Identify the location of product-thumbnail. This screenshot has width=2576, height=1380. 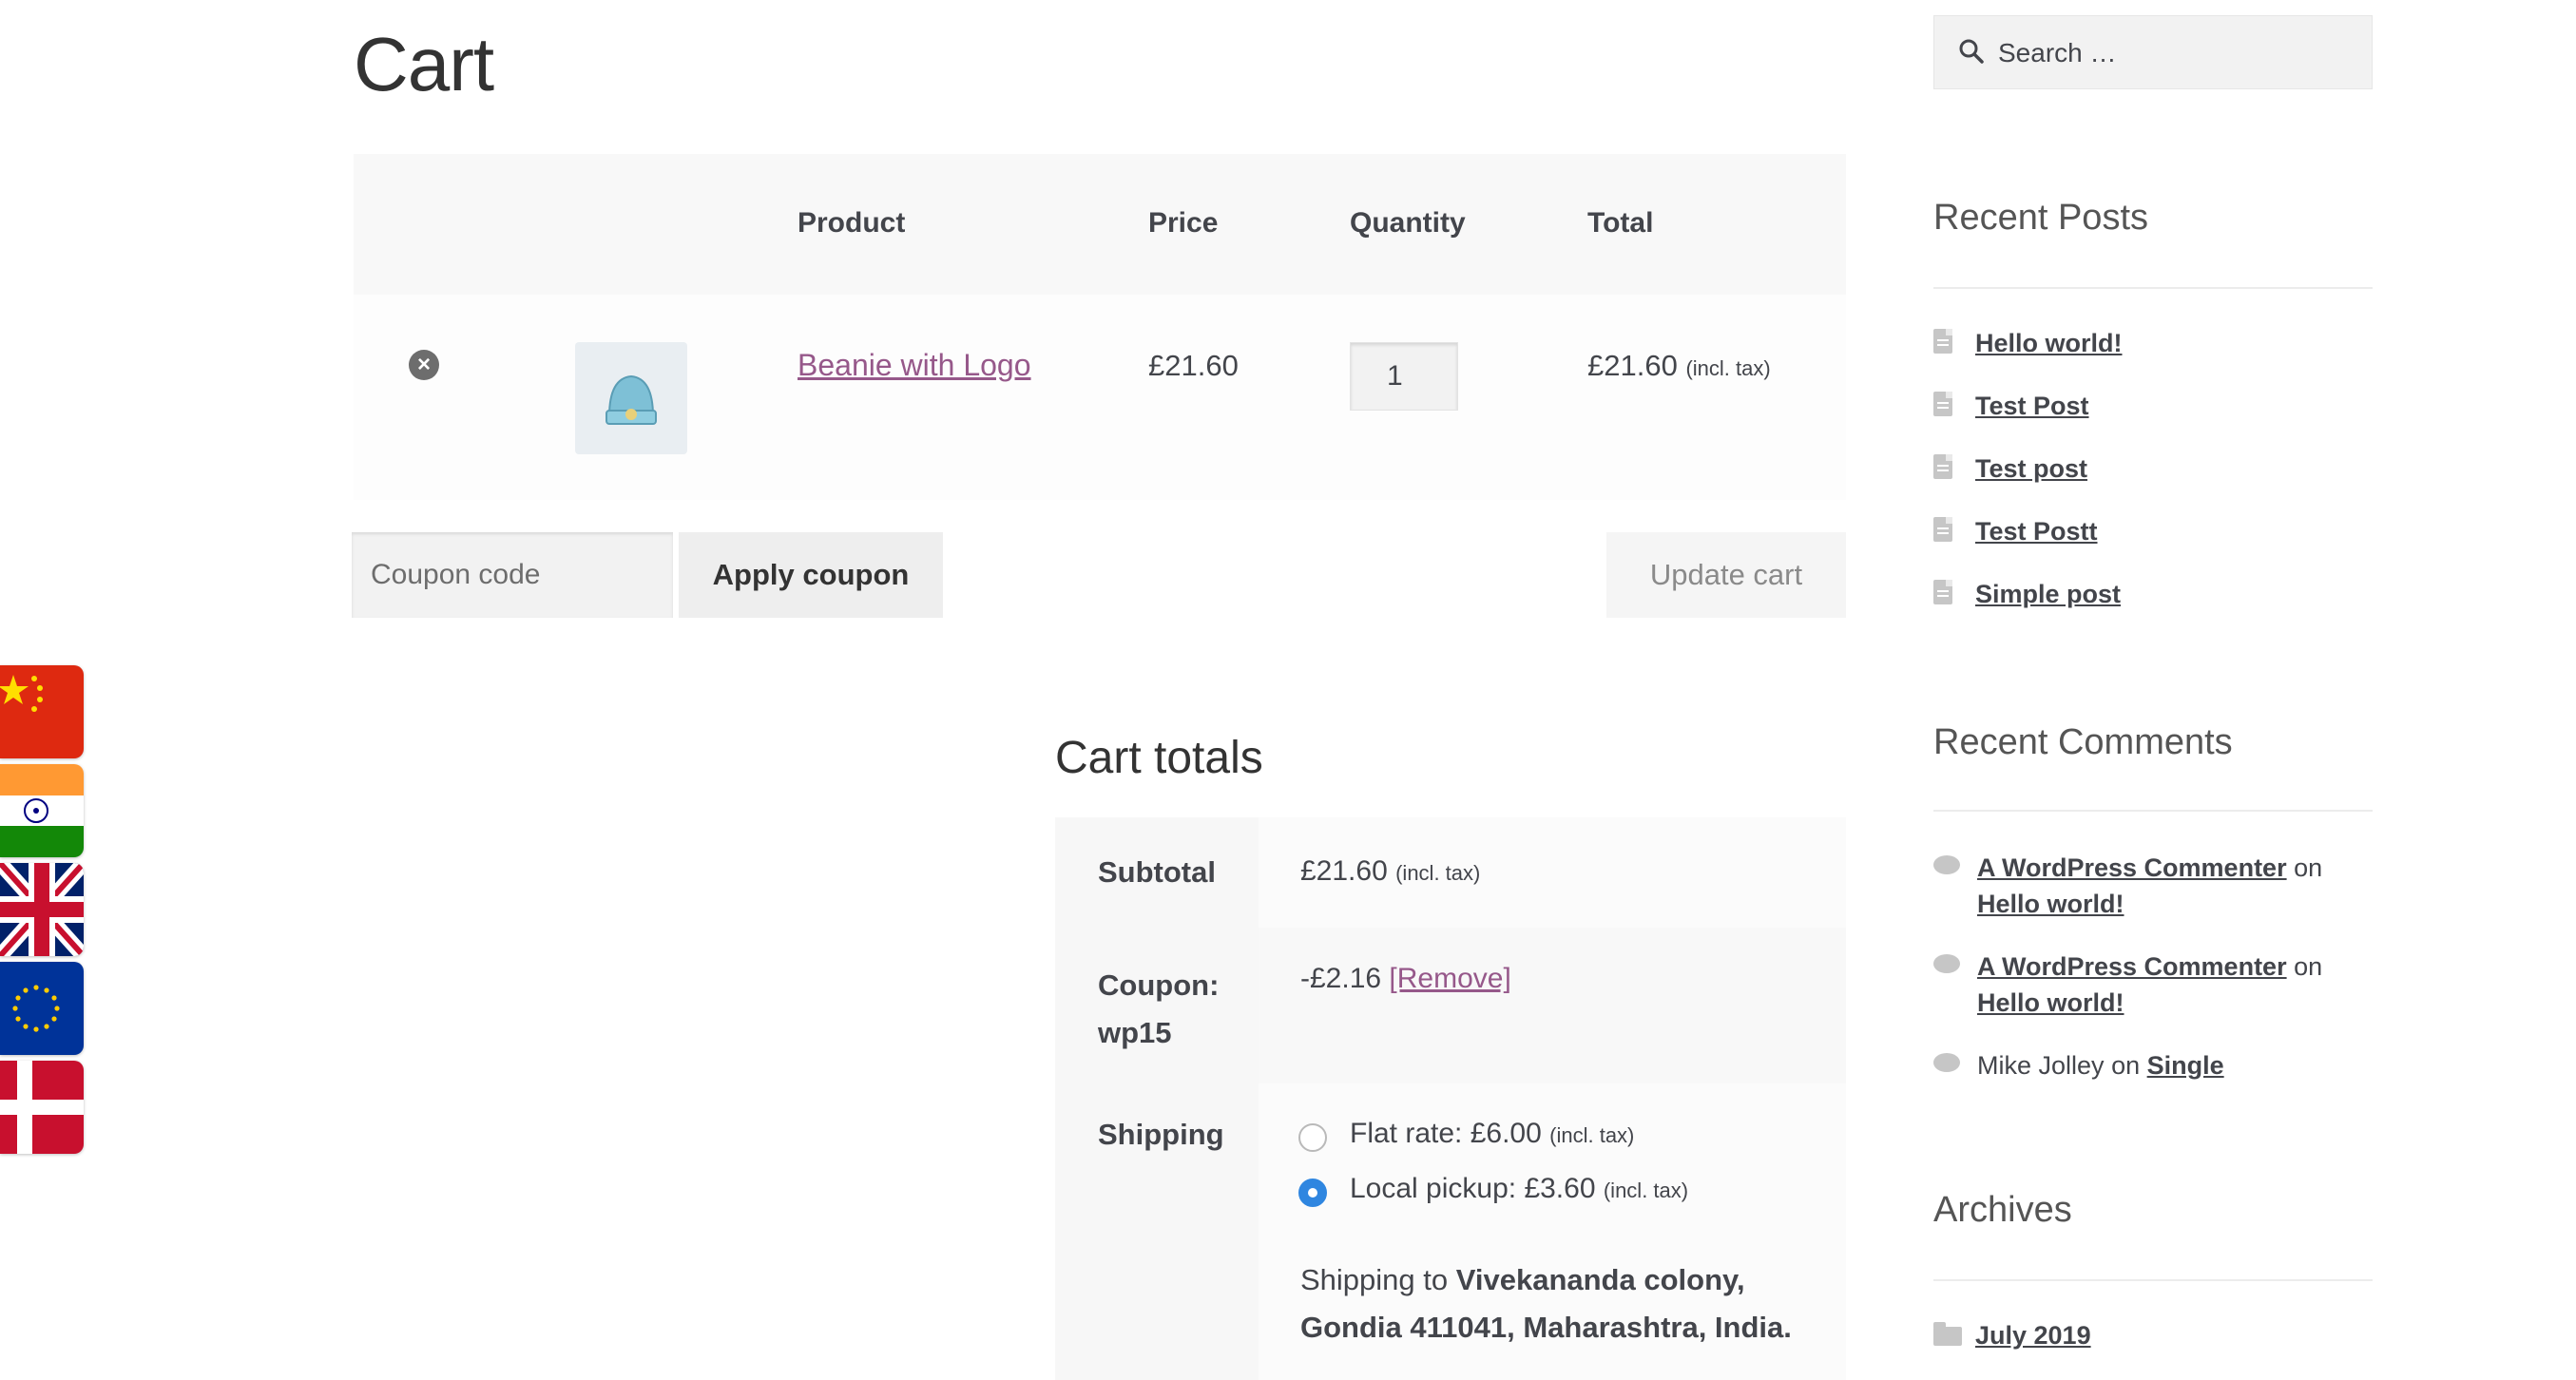
(631, 398).